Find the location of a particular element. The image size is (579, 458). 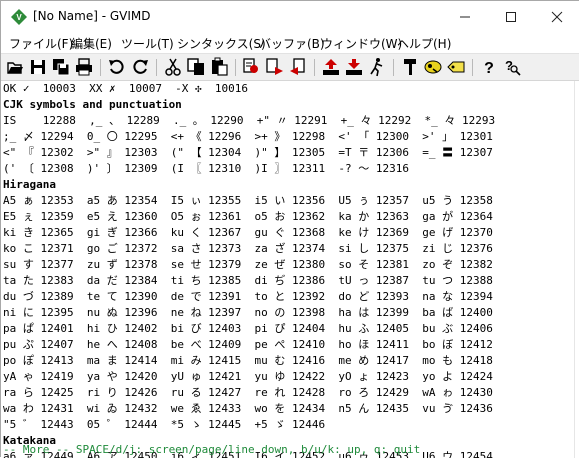

ctags-button is located at coordinates (456, 67).